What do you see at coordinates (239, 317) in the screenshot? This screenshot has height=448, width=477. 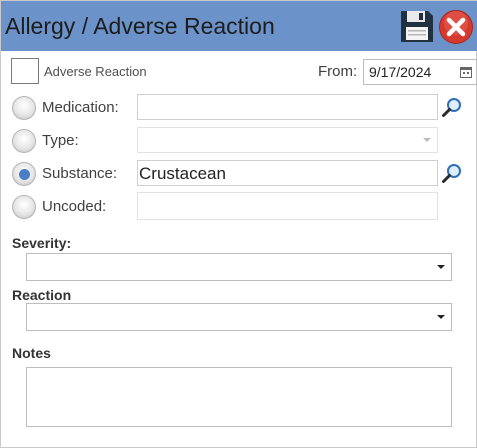 I see `reaction-dropdown` at bounding box center [239, 317].